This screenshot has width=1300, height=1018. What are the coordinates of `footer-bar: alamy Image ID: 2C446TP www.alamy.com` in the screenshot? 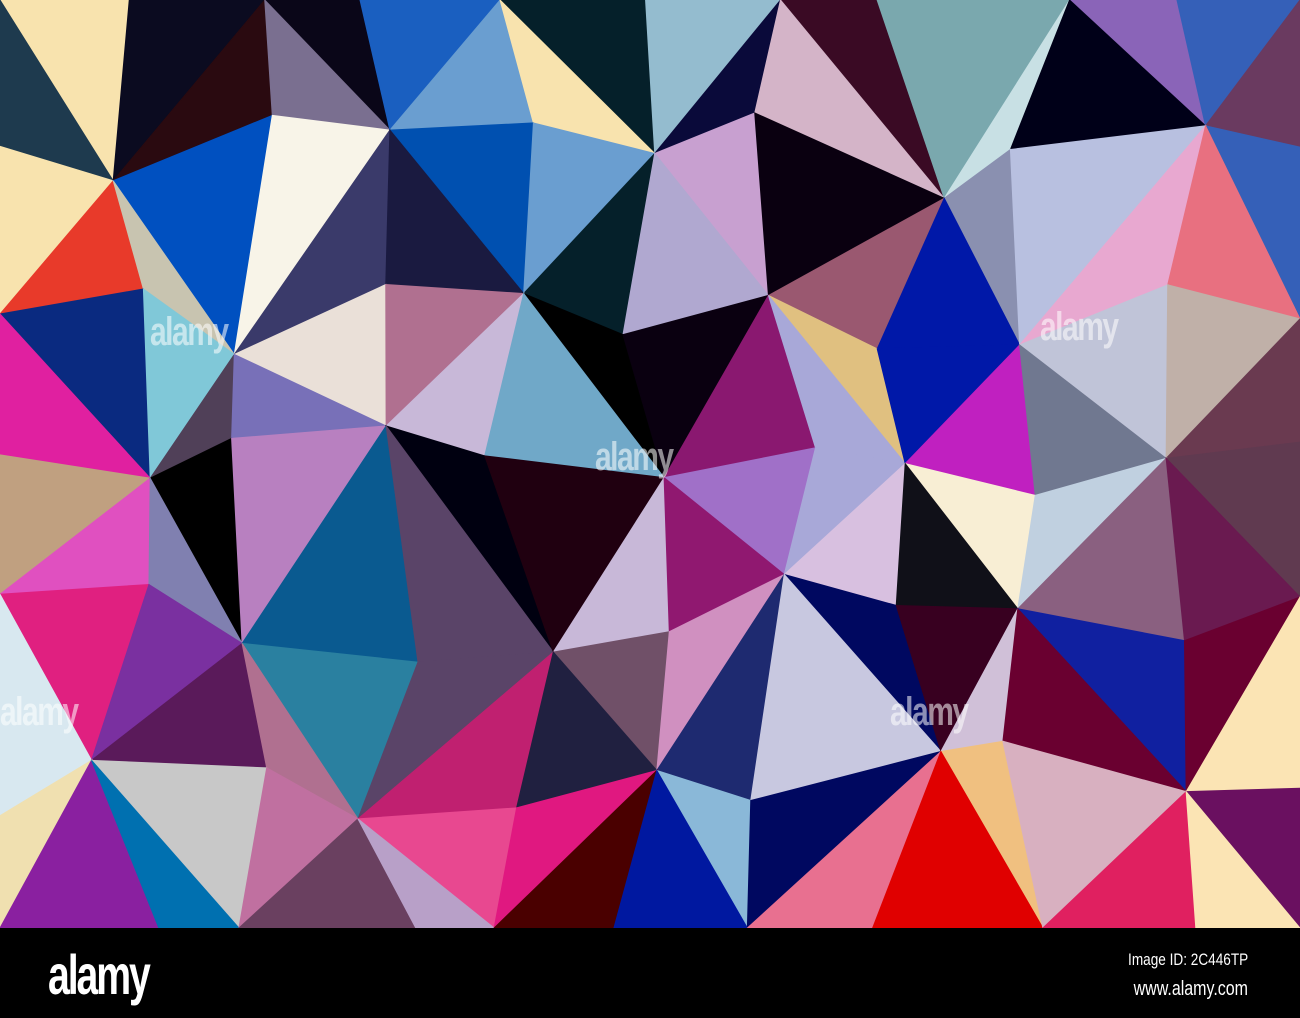 It's located at (650, 973).